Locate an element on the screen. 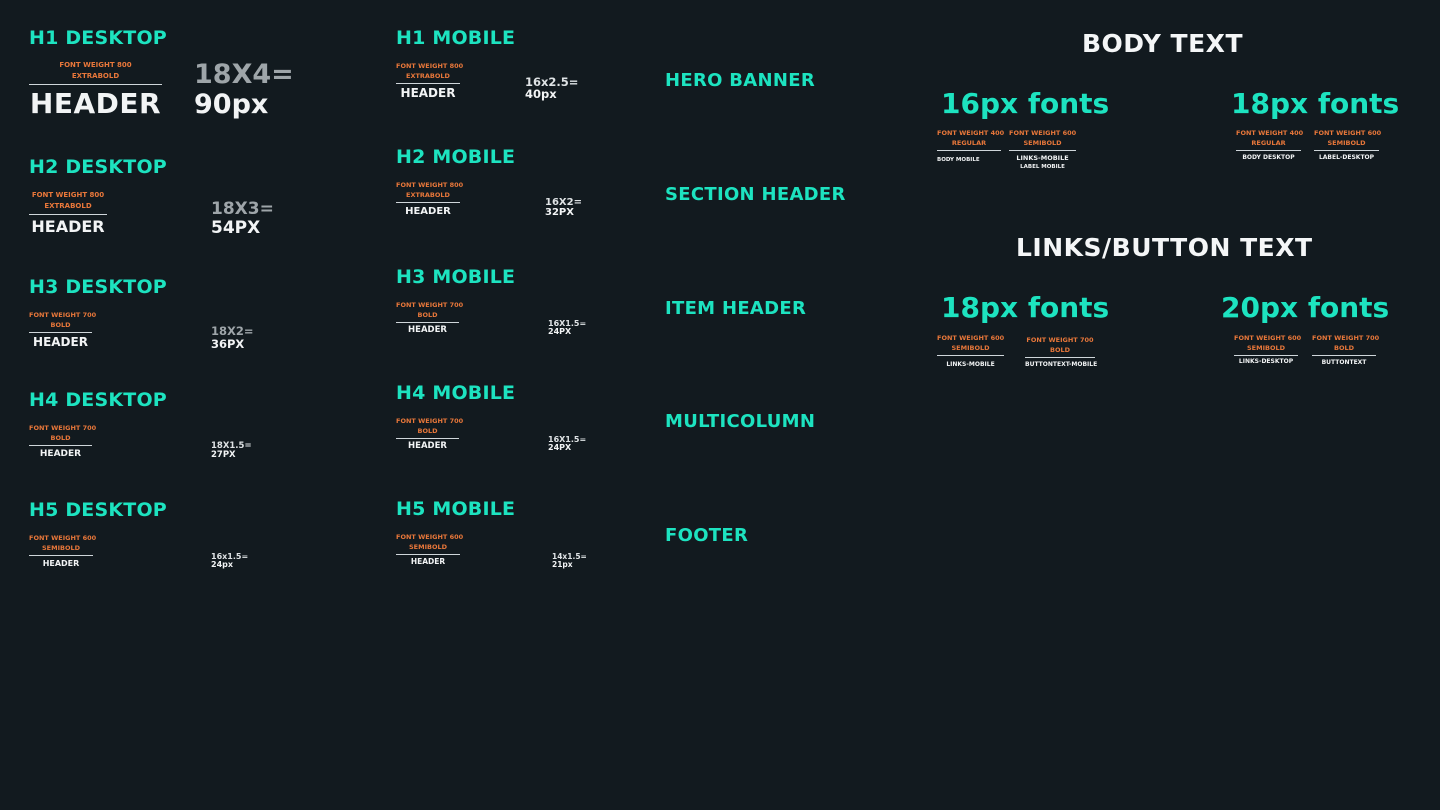  h1-desktop-calc: 18X4= 90px is located at coordinates (244, 89).